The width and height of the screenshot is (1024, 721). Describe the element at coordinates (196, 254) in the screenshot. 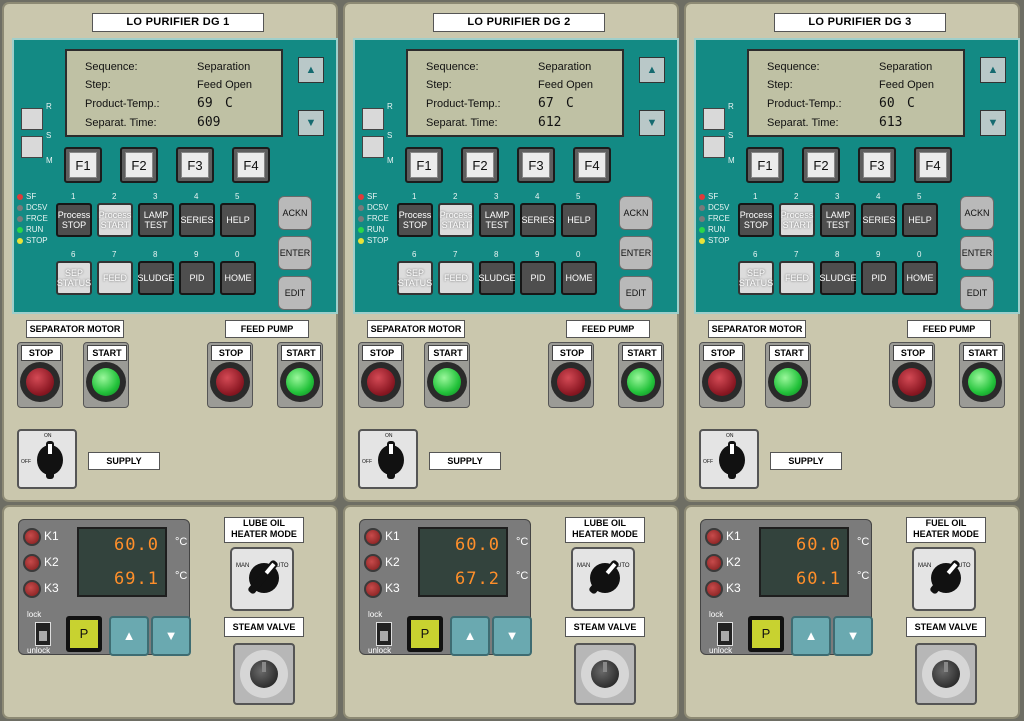

I see `key-number: 9` at that location.